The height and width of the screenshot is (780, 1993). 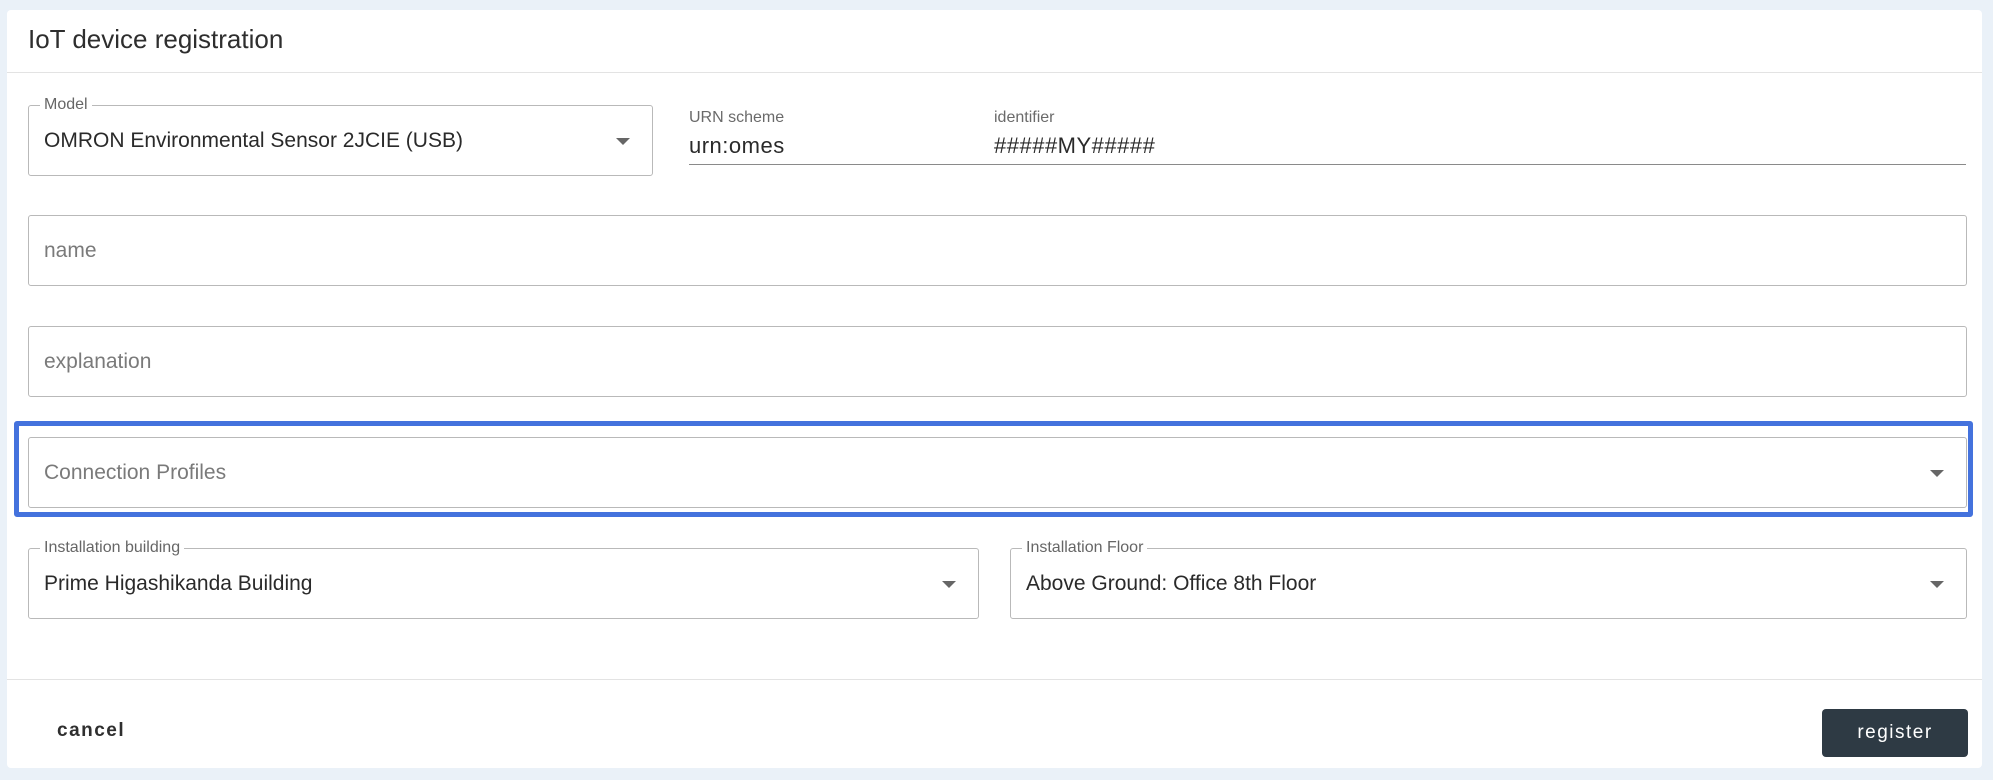 I want to click on identifier-label: identifier, so click(x=1024, y=117).